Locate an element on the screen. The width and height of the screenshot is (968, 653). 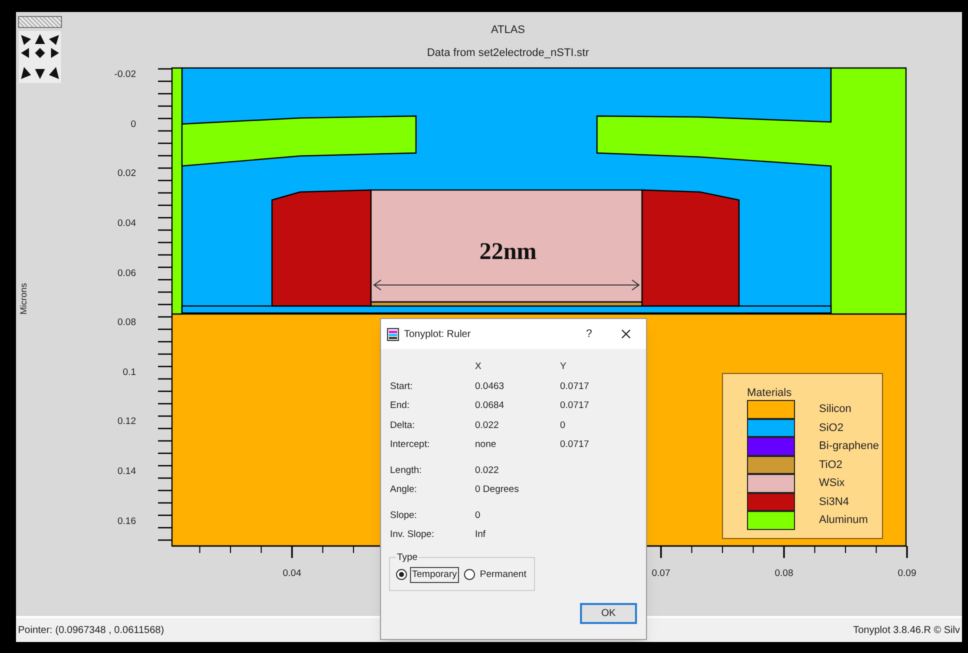
column-header: Y is located at coordinates (564, 367).